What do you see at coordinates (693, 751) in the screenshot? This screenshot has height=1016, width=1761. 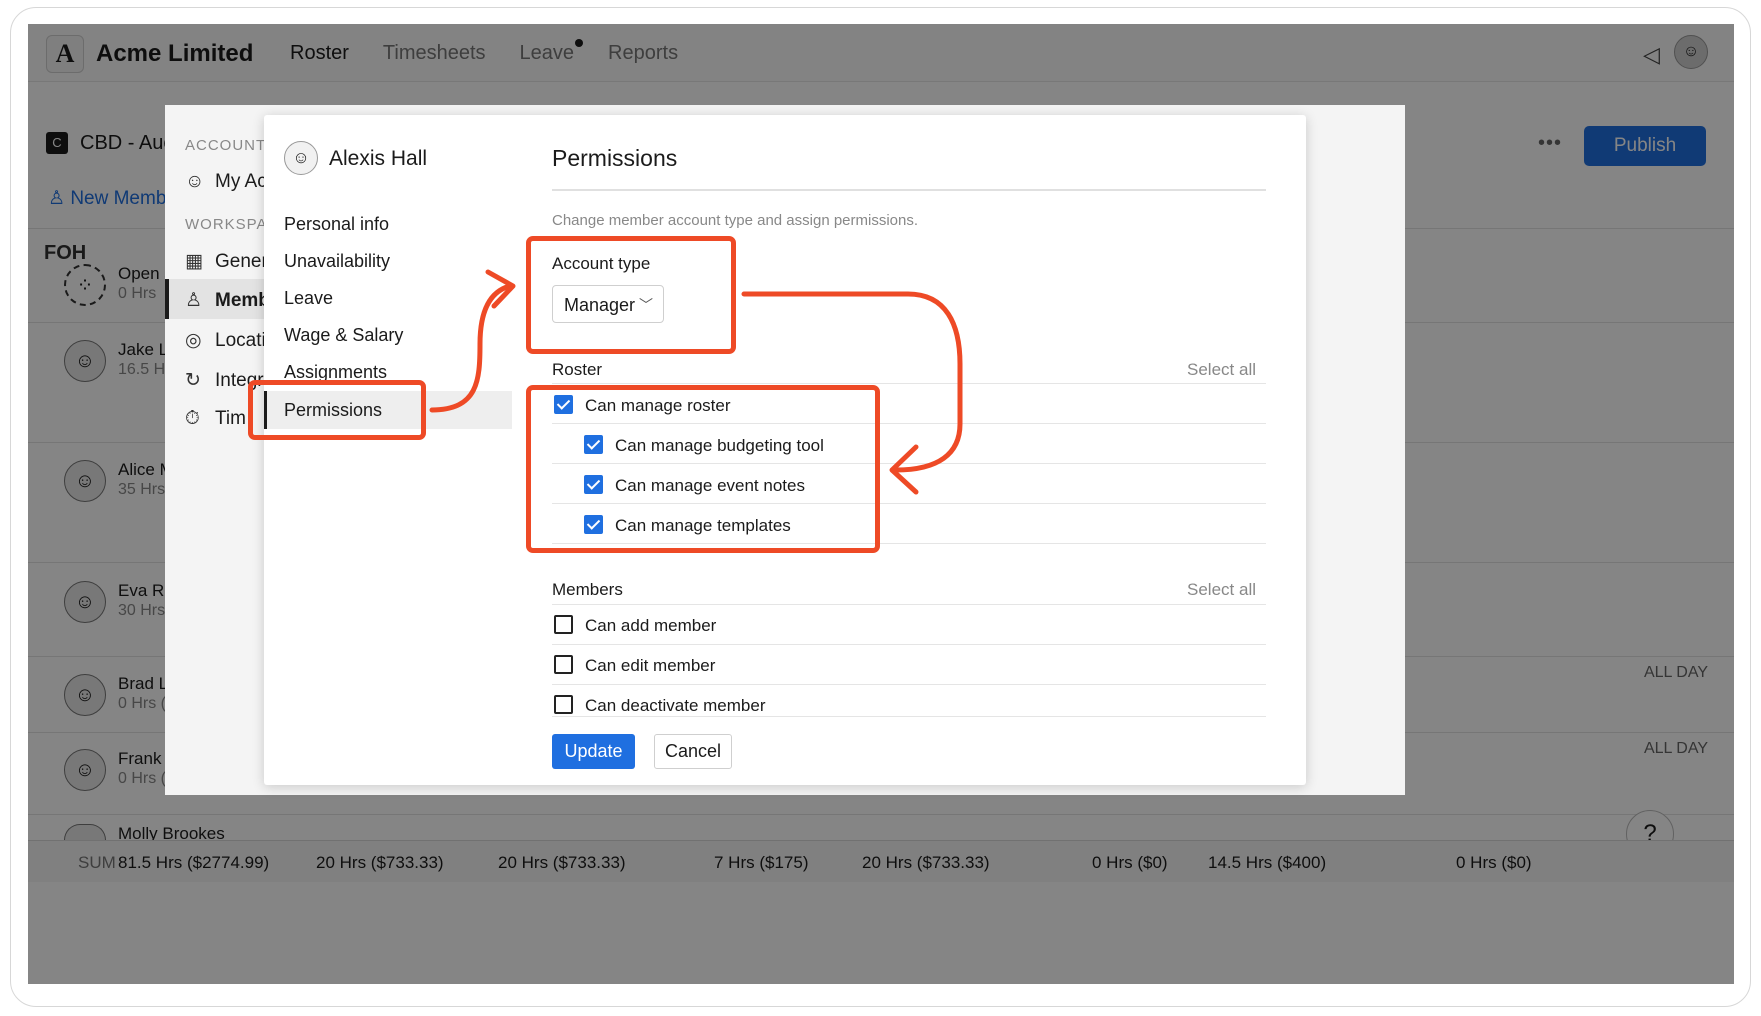 I see `cancel-button: Cancel` at bounding box center [693, 751].